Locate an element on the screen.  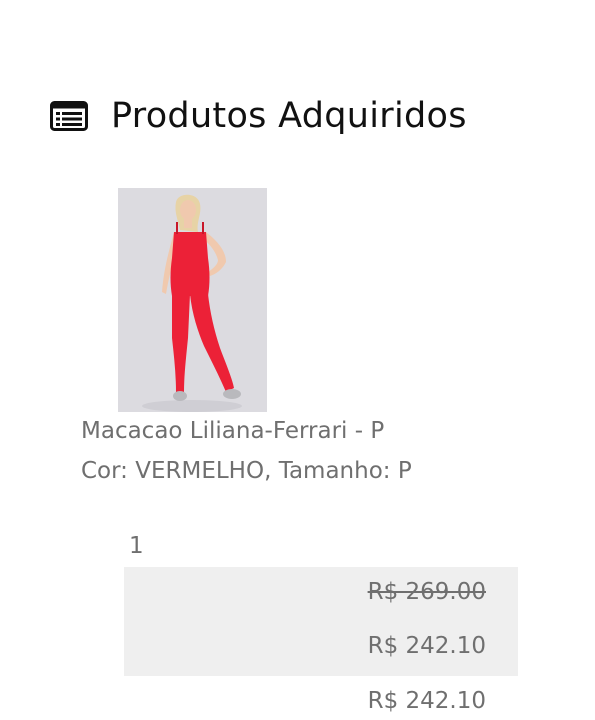
product-photo is located at coordinates (192, 300).